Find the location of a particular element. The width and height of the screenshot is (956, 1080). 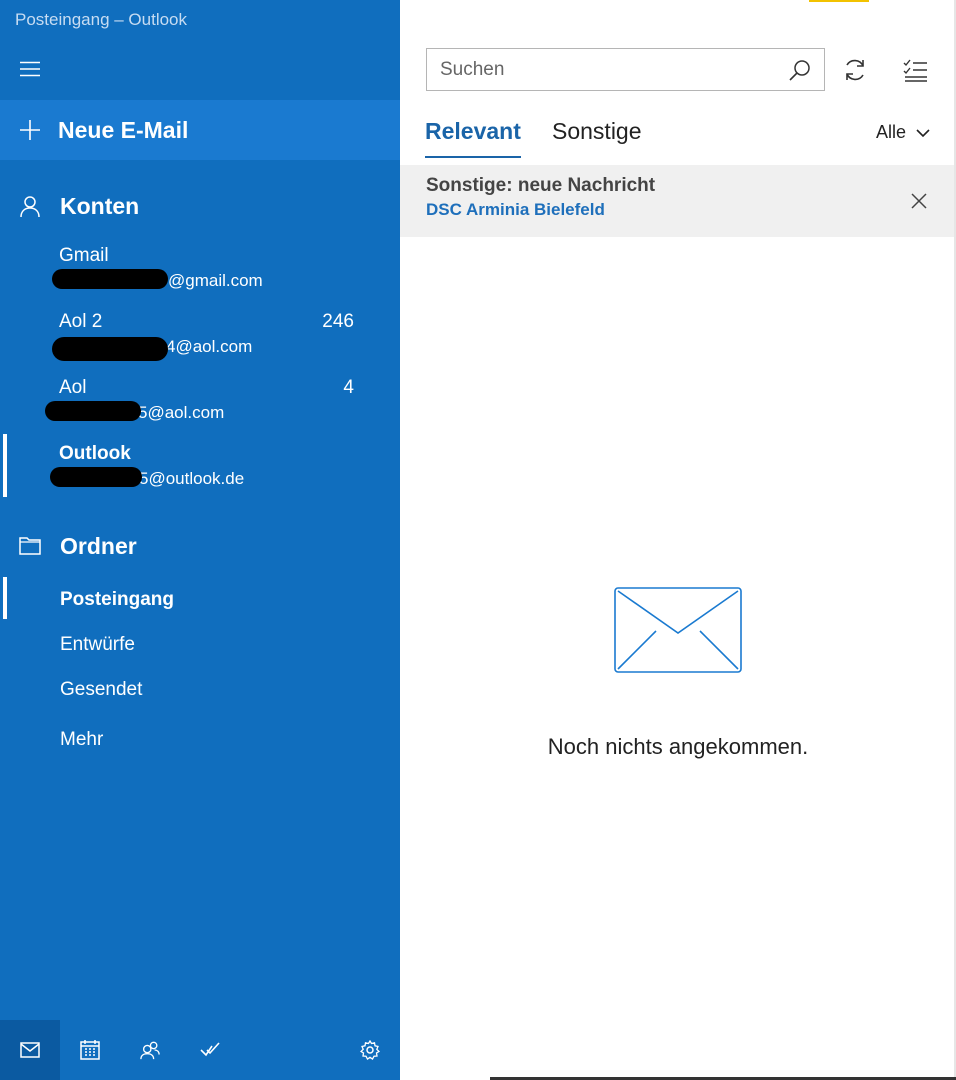

account-email: @gmail.com is located at coordinates (215, 280).